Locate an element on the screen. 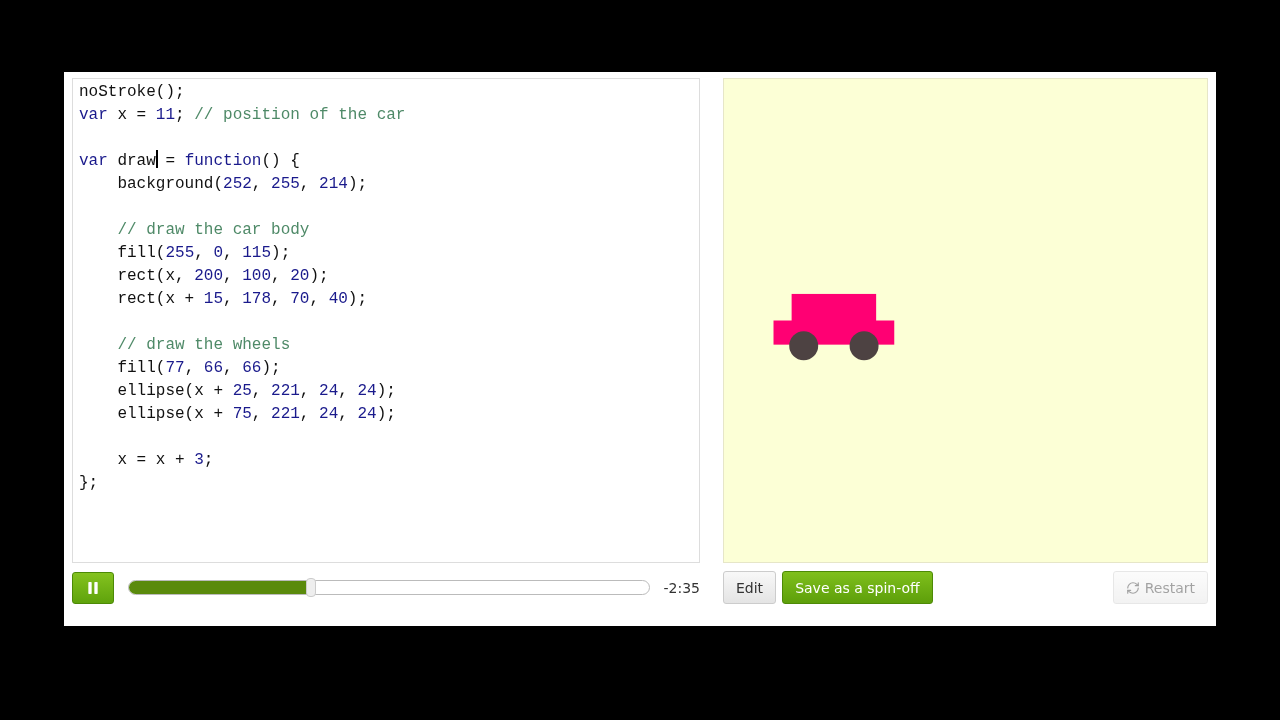 The width and height of the screenshot is (1280, 720). code-line: // draw the wheels is located at coordinates (204, 345).